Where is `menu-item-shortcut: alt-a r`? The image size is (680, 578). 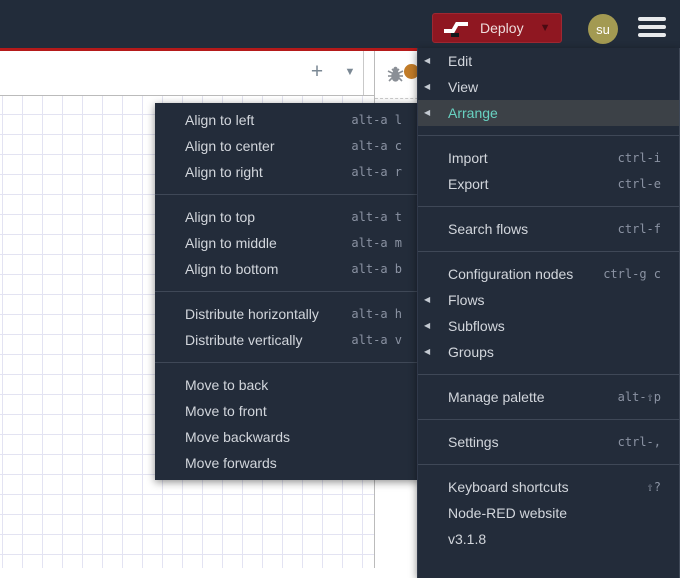
menu-item-shortcut: alt-a r is located at coordinates (376, 172).